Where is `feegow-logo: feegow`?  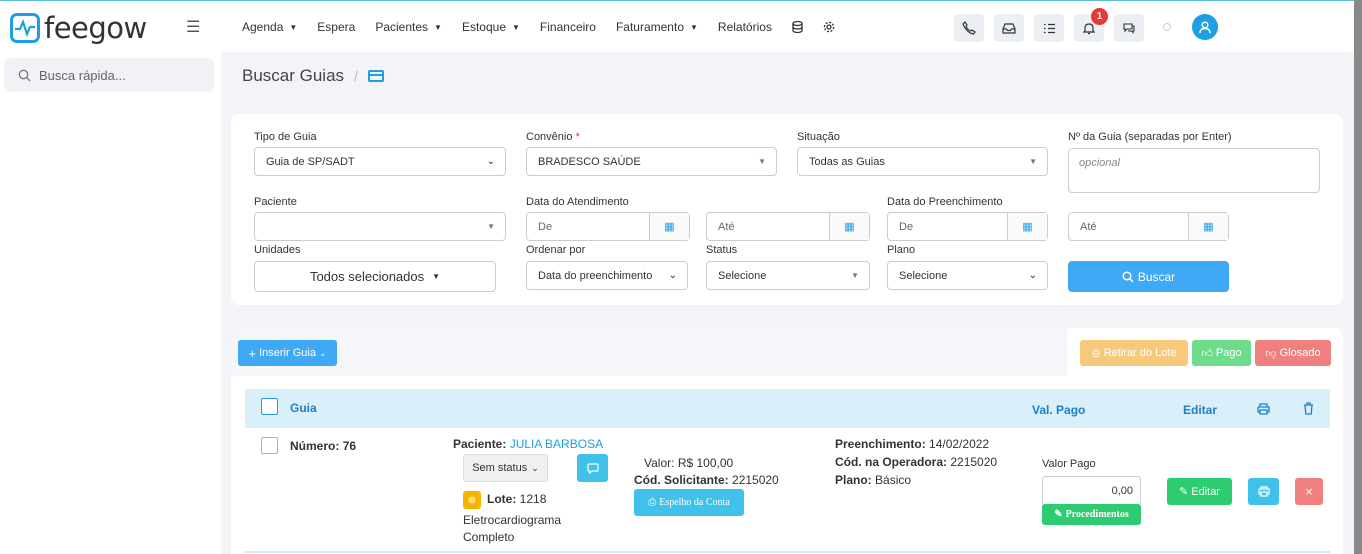
feegow-logo: feegow is located at coordinates (78, 28).